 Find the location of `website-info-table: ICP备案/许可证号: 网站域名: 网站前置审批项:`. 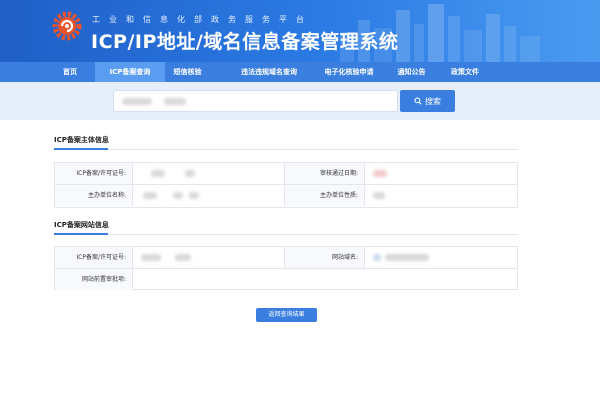

website-info-table: ICP备案/许可证号: 网站域名: 网站前置审批项: is located at coordinates (286, 268).